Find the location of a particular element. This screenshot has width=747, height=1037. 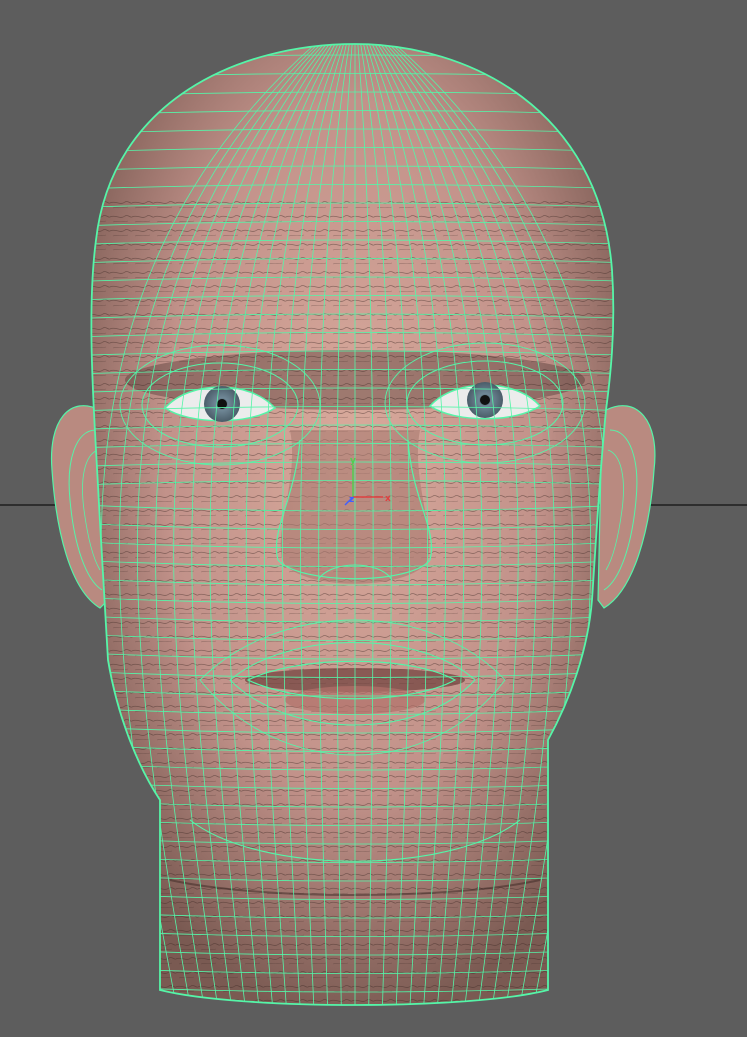

axis-x-label: x is located at coordinates (388, 499).